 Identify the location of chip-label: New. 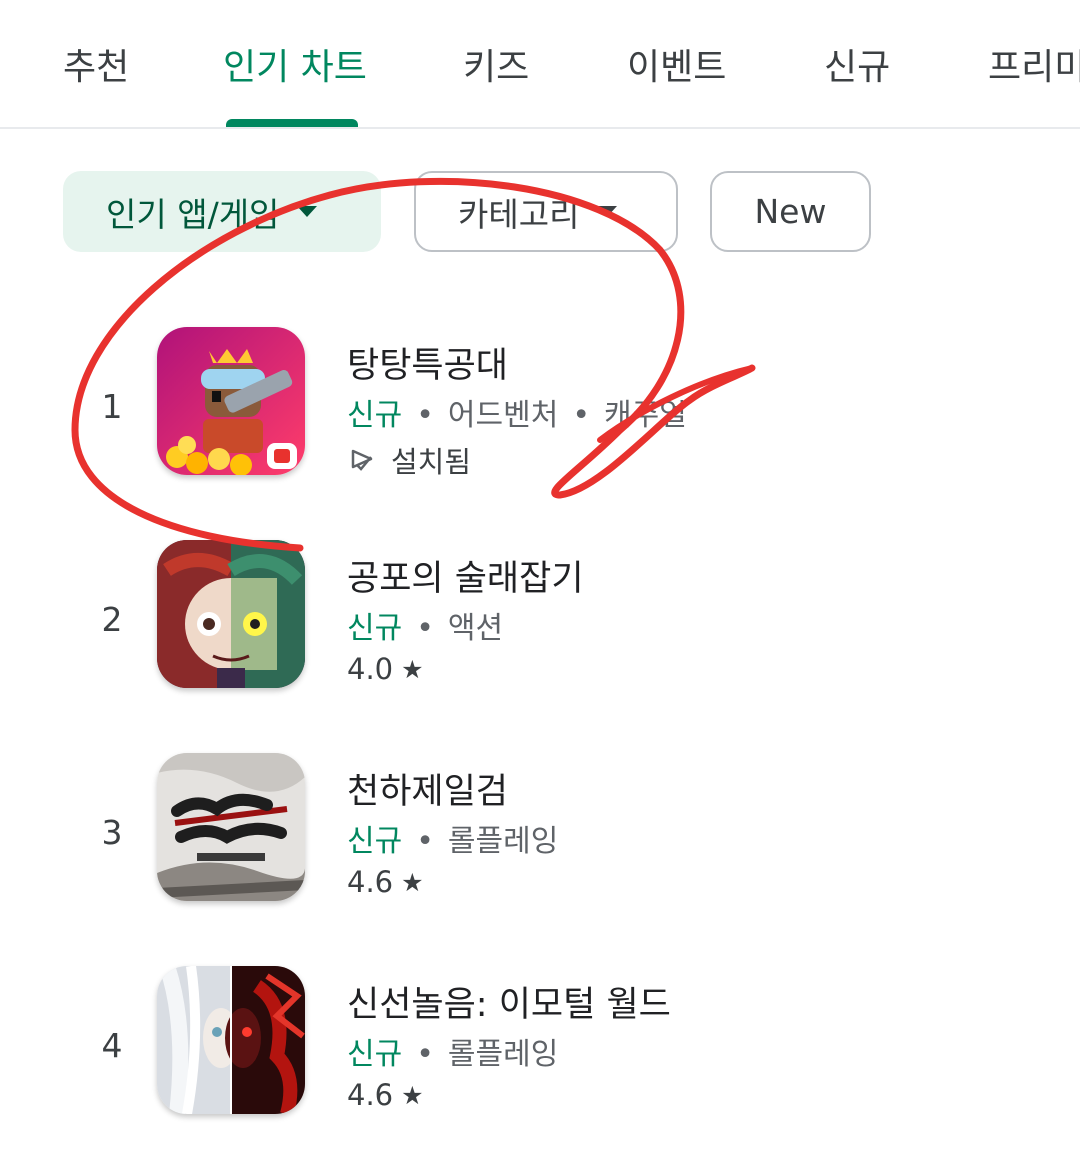
(790, 211).